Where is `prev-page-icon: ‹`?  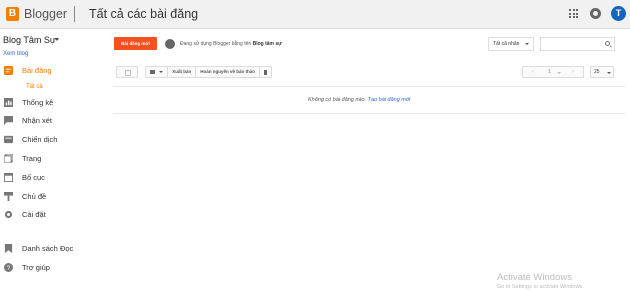
prev-page-icon: ‹ is located at coordinates (533, 72).